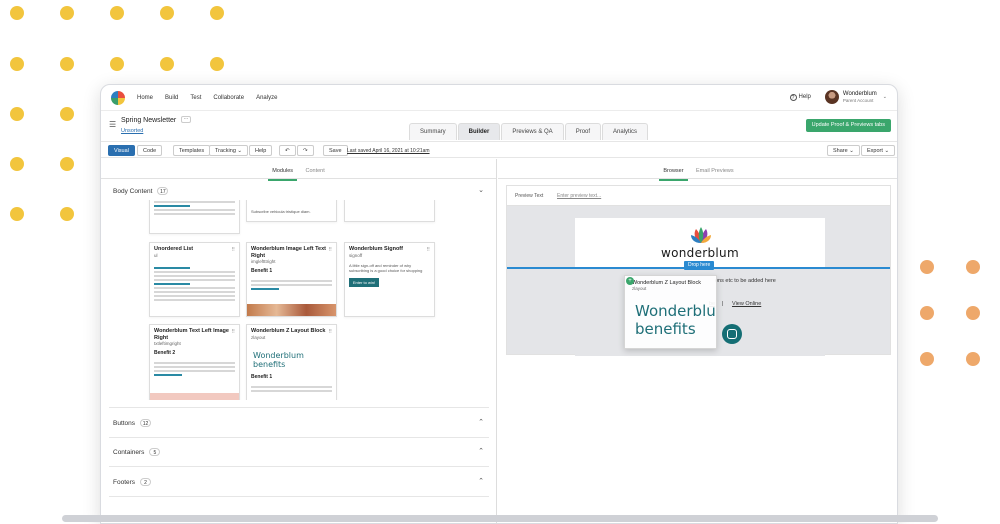  I want to click on module-title: Wonderblum Z Layout Block, so click(288, 331).